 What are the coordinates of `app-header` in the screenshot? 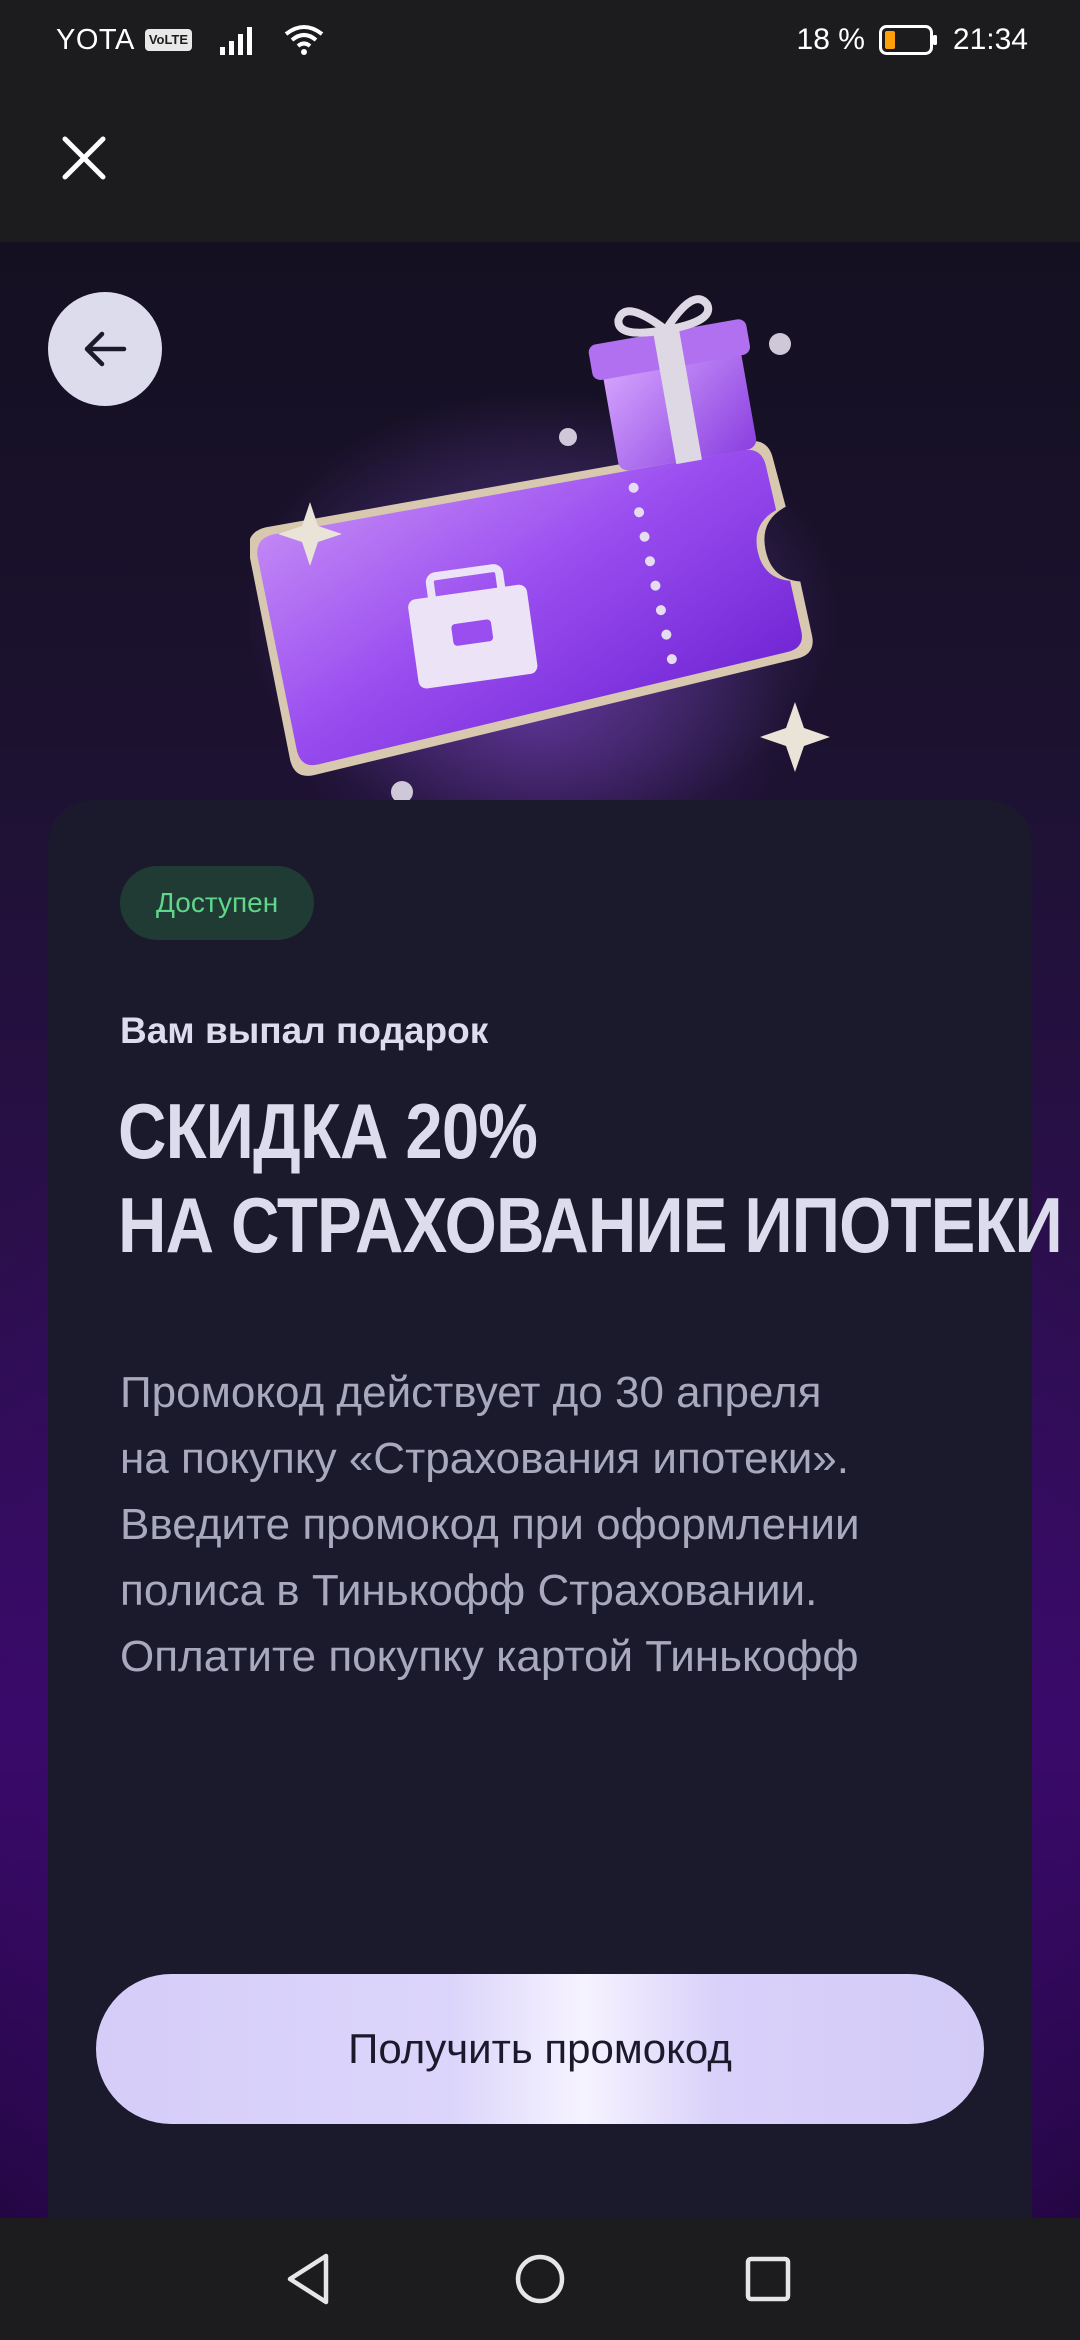 It's located at (540, 160).